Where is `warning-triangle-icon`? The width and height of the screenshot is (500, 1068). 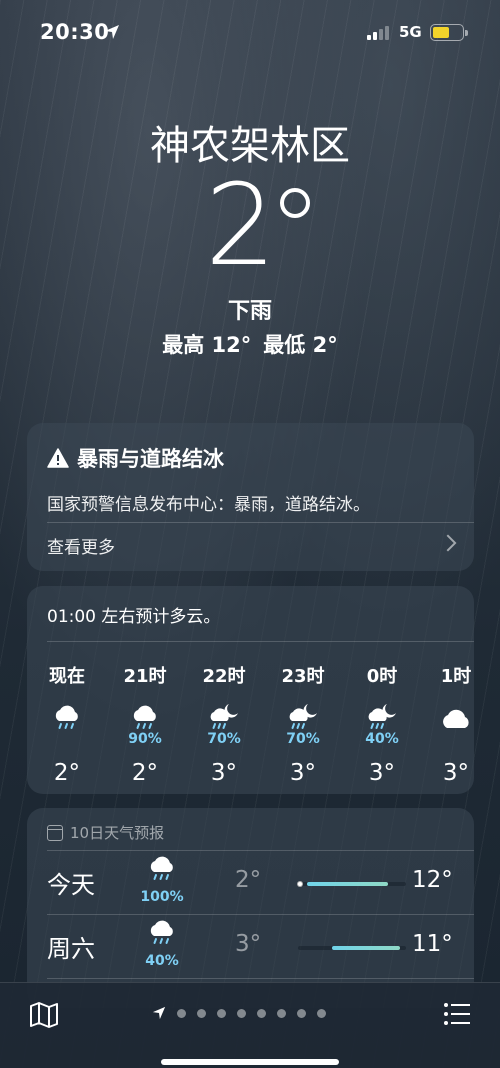 warning-triangle-icon is located at coordinates (58, 458).